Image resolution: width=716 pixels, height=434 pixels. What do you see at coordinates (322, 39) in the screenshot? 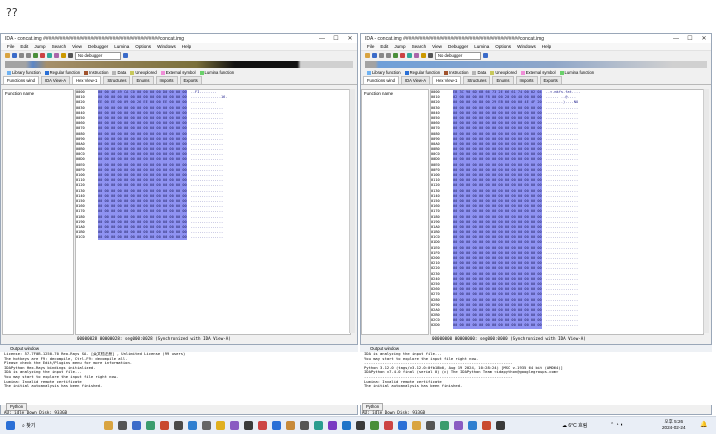
I see `minimize-button: —` at bounding box center [322, 39].